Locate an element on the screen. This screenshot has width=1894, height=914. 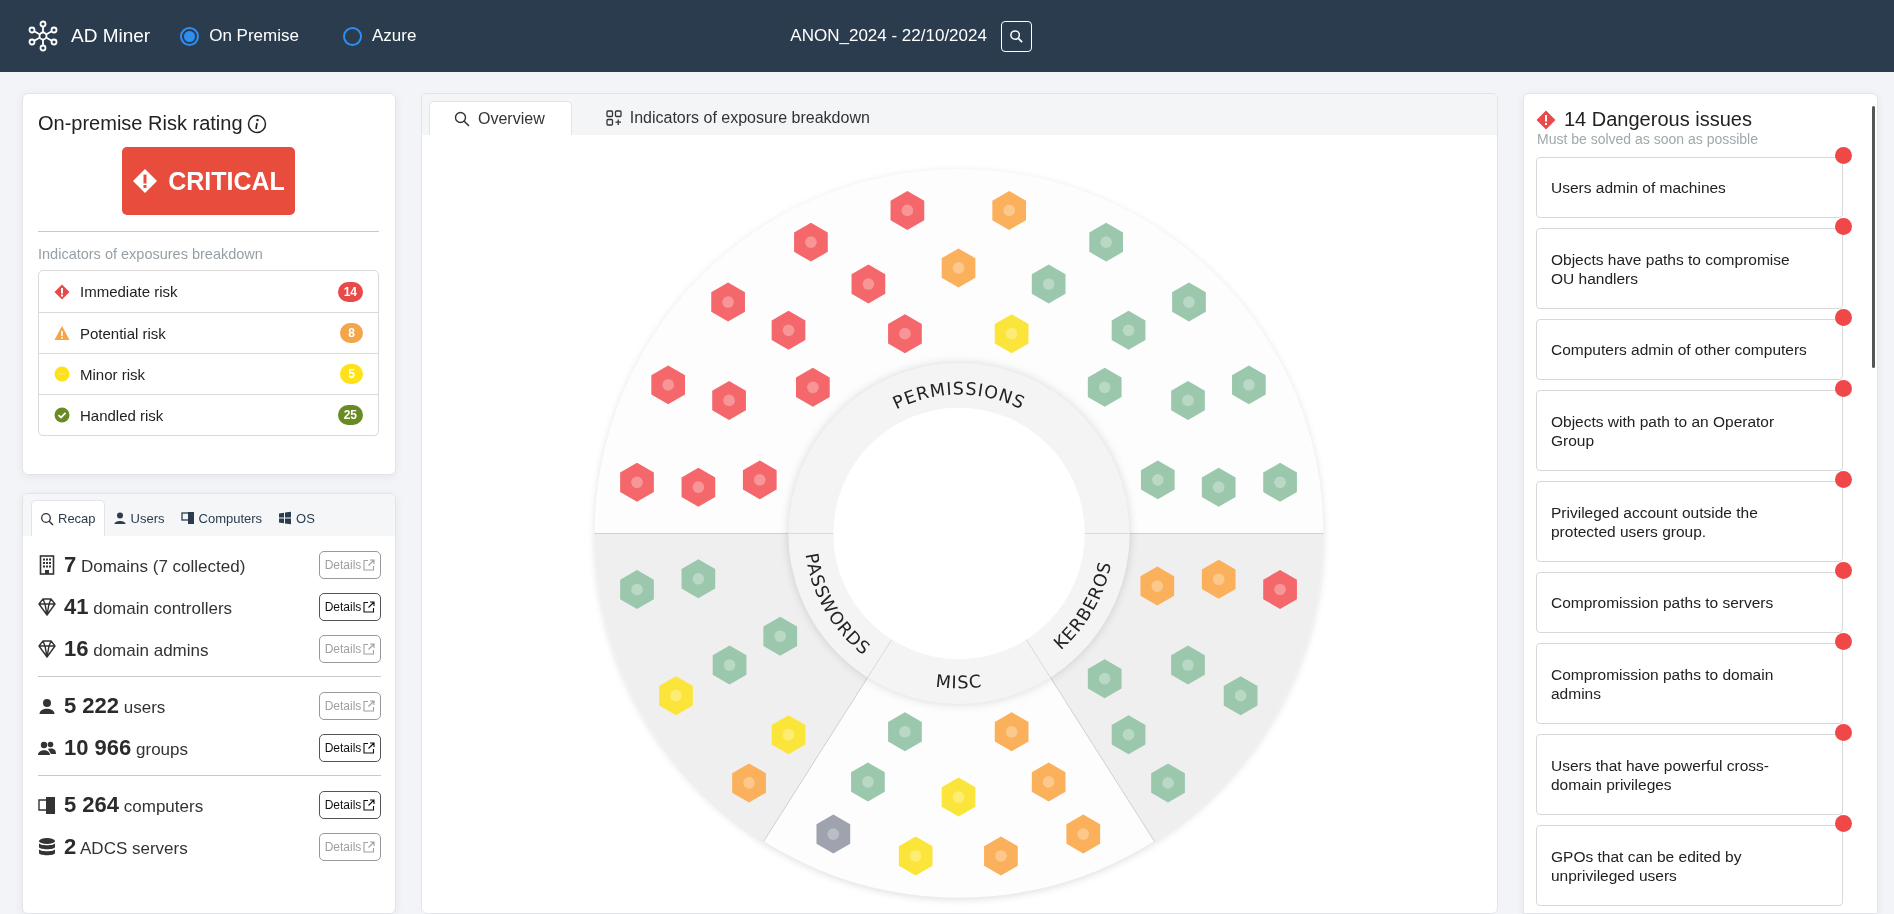
scrollbar-thumb is located at coordinates (1873, 237).